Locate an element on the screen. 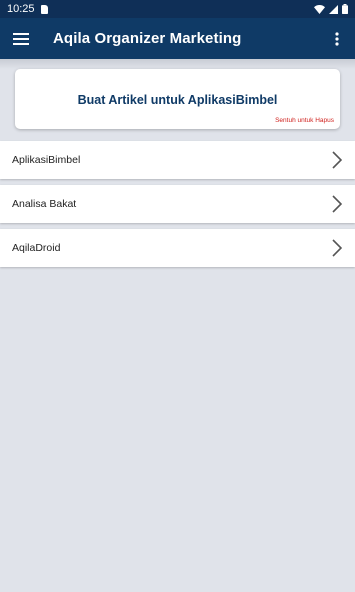 This screenshot has height=592, width=355. create-article-title: Buat Artikel untuk AplikasiBimbel is located at coordinates (177, 100).